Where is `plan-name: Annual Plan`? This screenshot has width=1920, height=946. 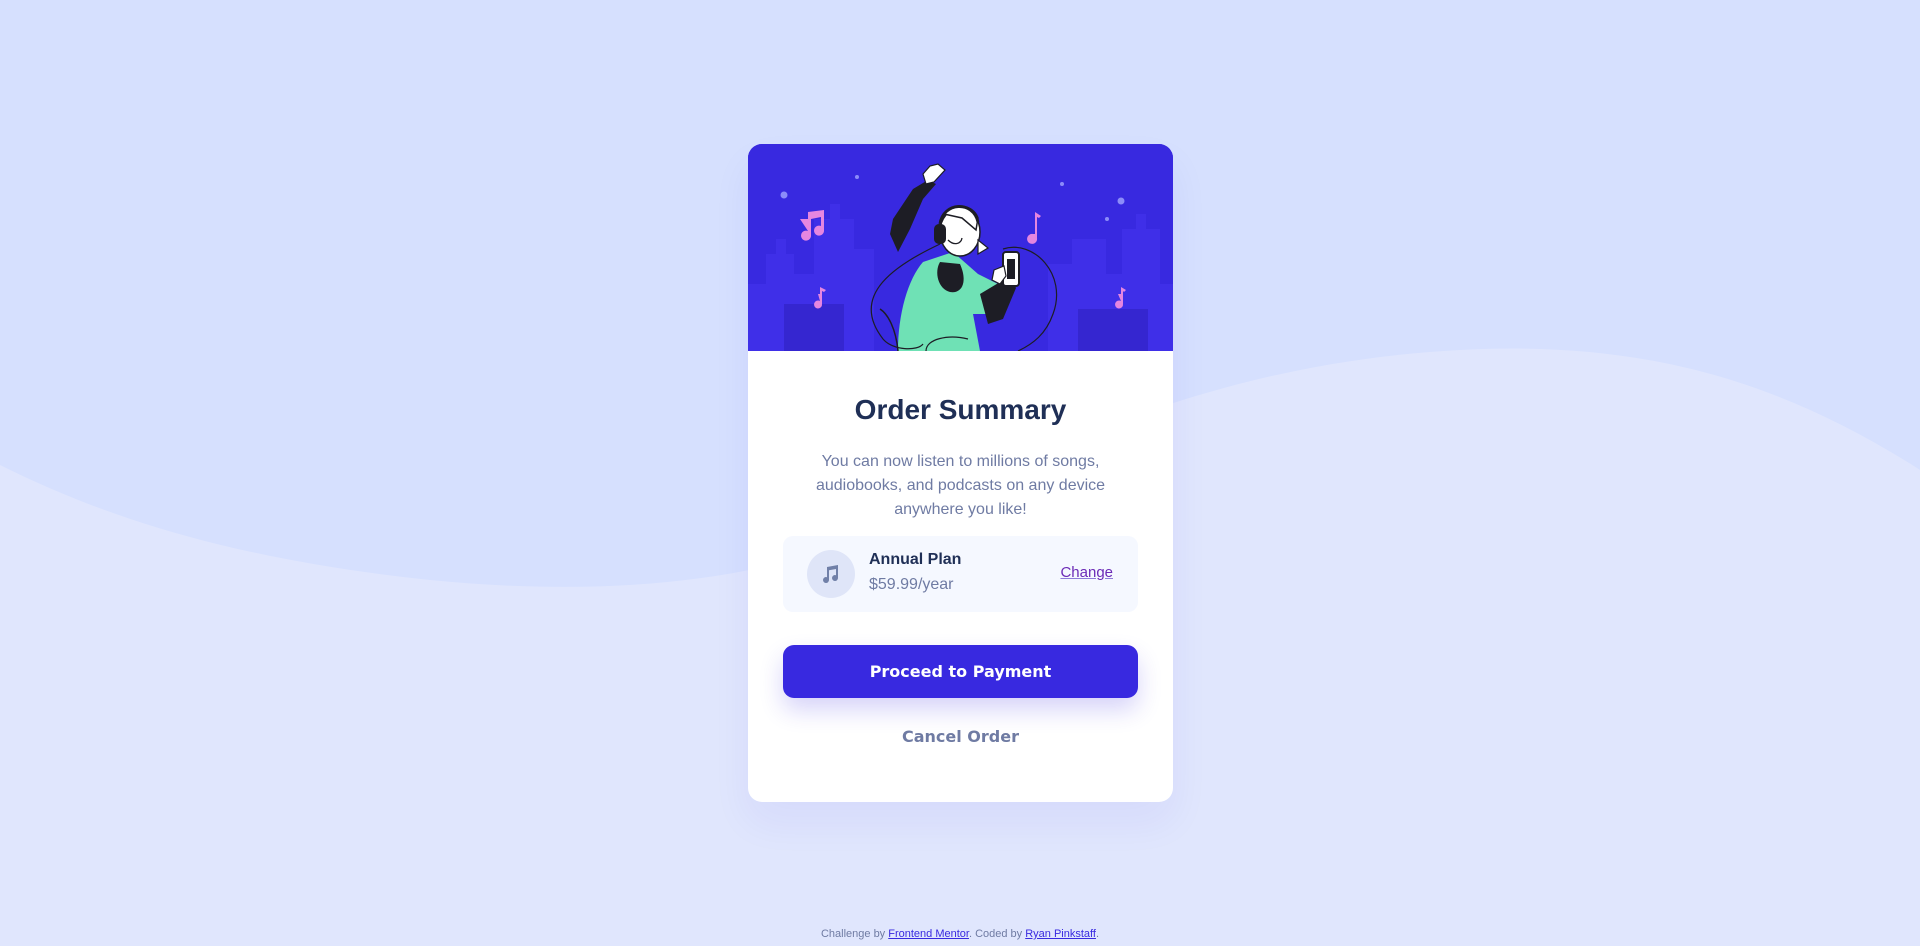 plan-name: Annual Plan is located at coordinates (915, 559).